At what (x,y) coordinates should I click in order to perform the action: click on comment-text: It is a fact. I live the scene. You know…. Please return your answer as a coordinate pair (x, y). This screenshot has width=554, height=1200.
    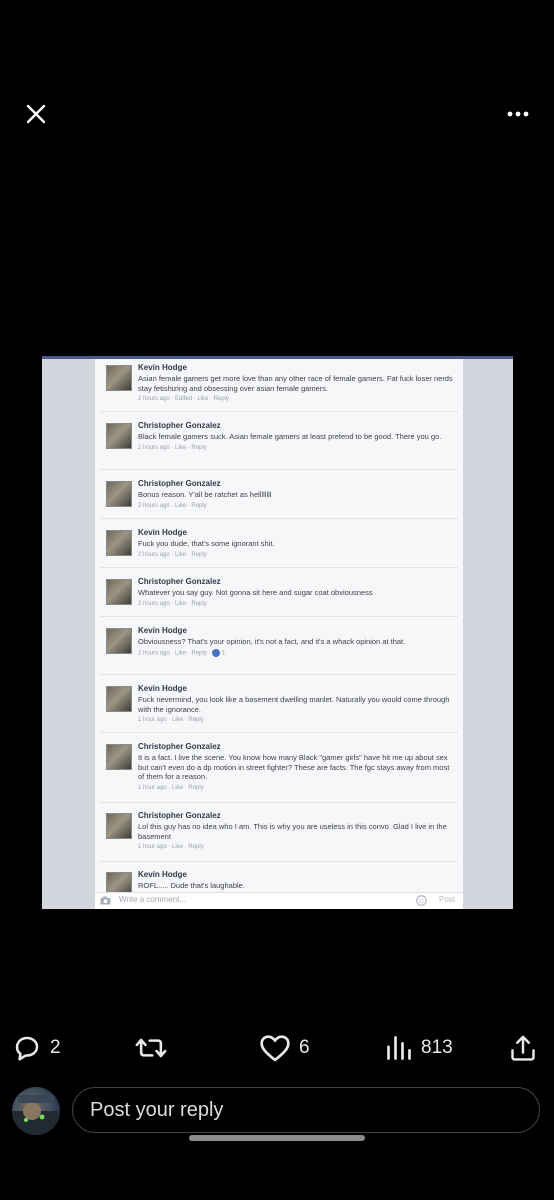
    Looking at the image, I should click on (294, 767).